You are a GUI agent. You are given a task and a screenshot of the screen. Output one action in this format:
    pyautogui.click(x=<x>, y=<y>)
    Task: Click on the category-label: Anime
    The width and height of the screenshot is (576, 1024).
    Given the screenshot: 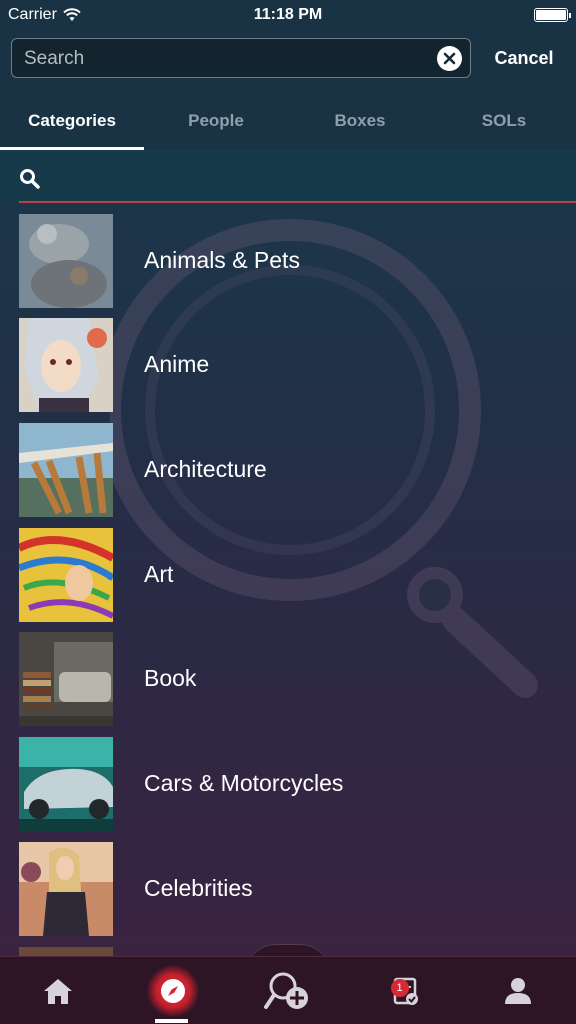 What is the action you would take?
    pyautogui.click(x=177, y=364)
    